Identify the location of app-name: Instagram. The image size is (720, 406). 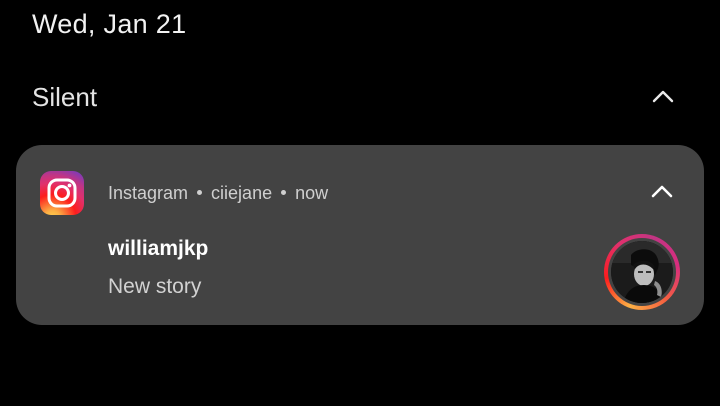
(148, 193).